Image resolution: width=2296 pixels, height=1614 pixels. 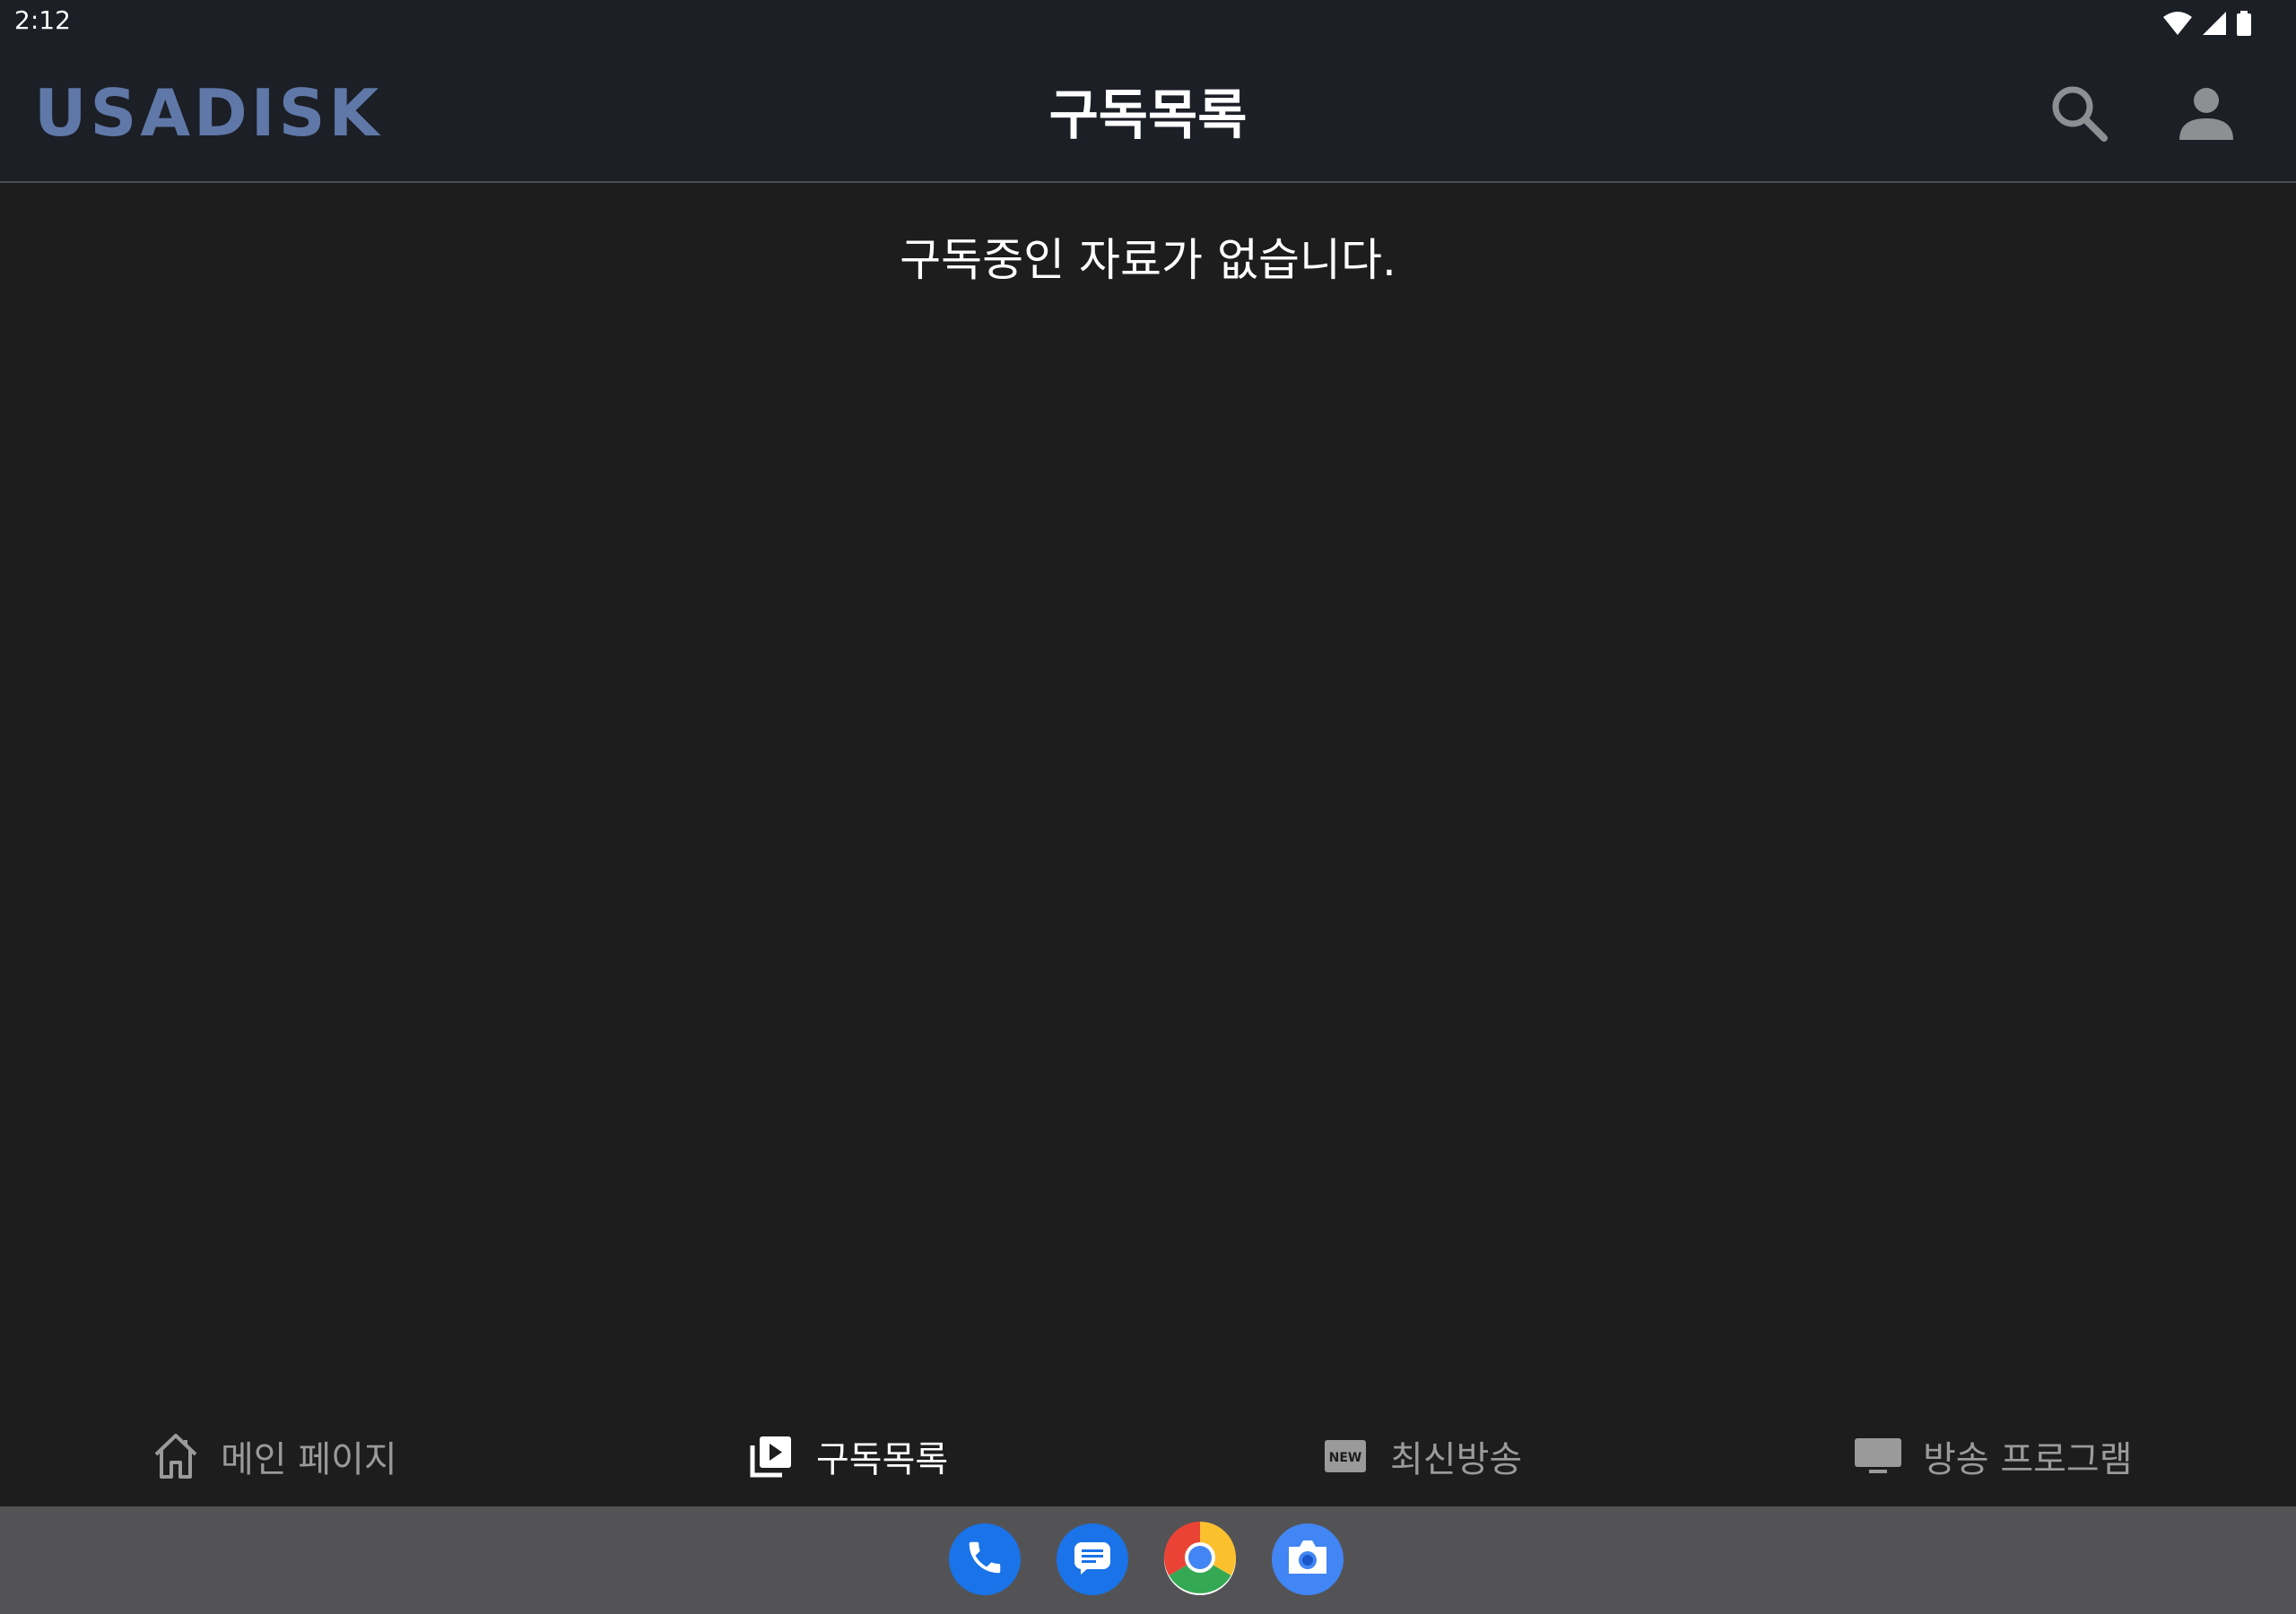 I want to click on empty-state-message: 구독중인 자료가 없습니다., so click(x=1148, y=260).